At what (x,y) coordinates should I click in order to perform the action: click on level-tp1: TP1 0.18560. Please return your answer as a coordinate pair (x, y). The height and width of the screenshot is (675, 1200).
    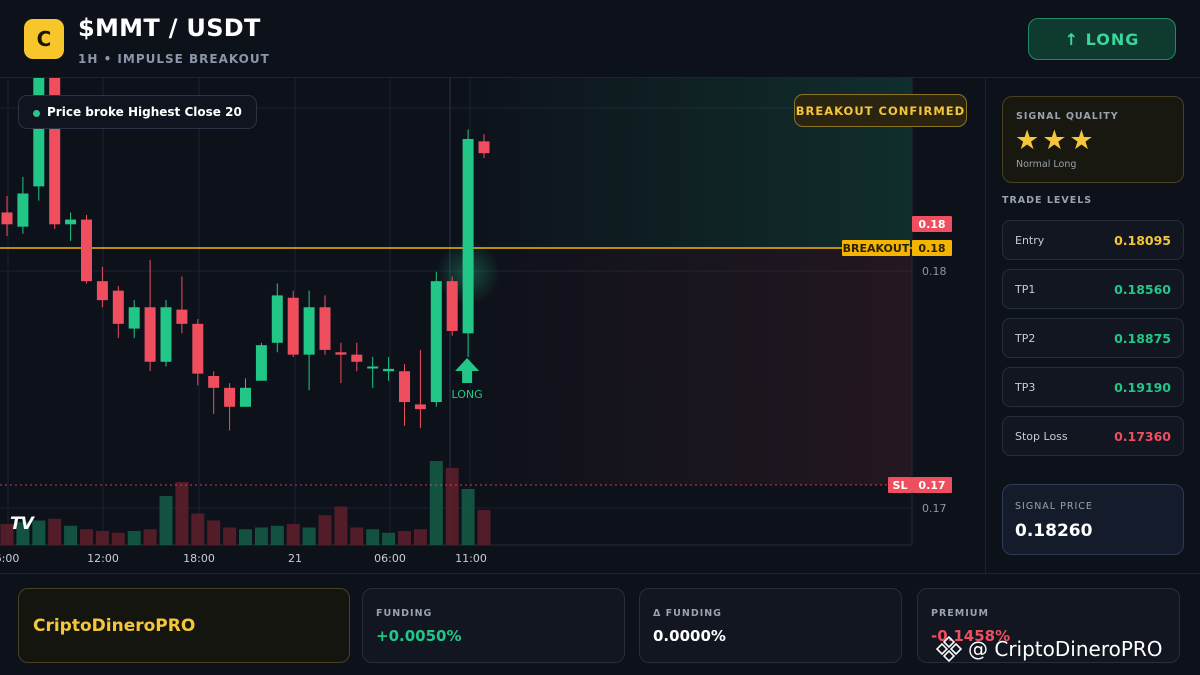
    Looking at the image, I should click on (1093, 289).